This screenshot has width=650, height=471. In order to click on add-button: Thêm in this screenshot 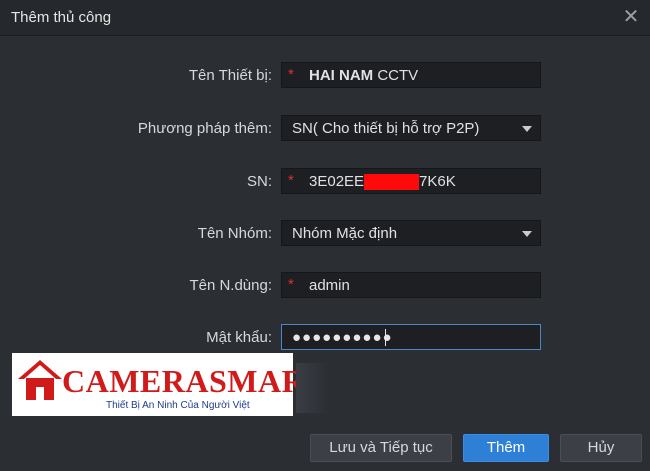, I will do `click(506, 448)`.